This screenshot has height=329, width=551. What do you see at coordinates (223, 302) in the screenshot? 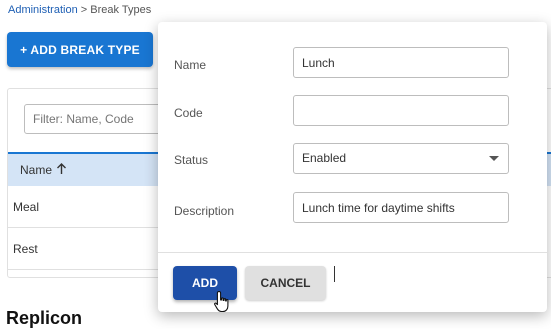
I see `hand-pointer-icon` at bounding box center [223, 302].